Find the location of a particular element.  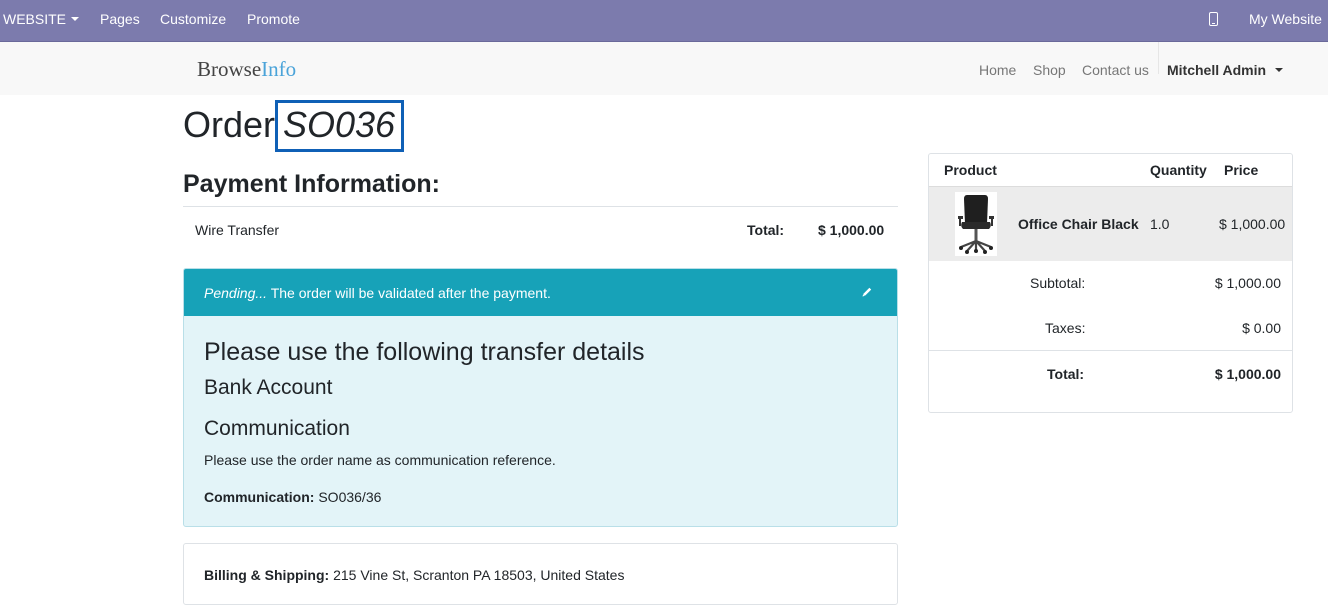

payment-method: Wire Transfer is located at coordinates (237, 230).